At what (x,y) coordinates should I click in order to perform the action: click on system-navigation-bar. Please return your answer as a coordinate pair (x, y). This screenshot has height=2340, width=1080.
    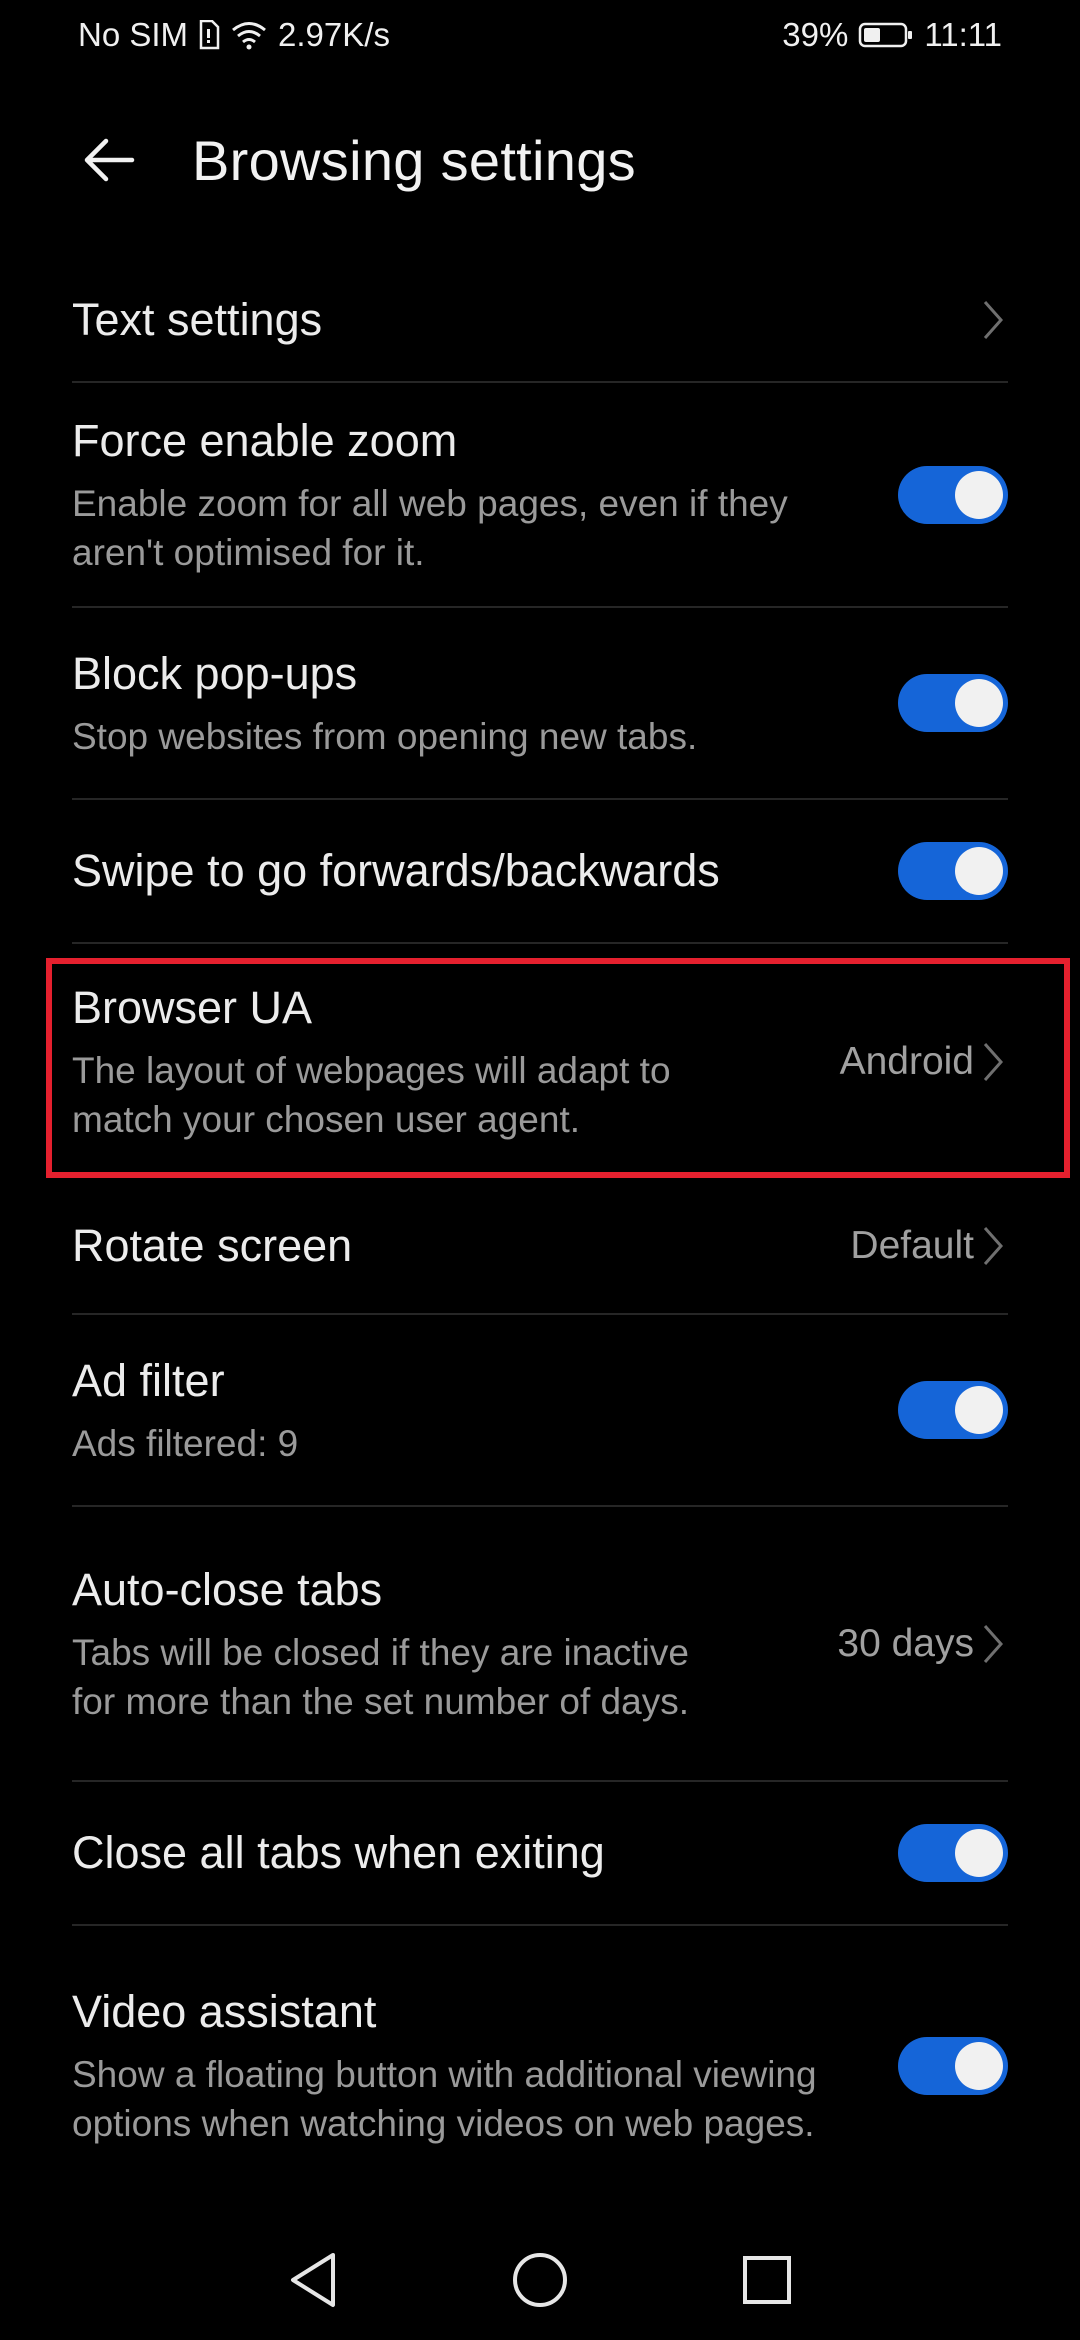
    Looking at the image, I should click on (540, 2280).